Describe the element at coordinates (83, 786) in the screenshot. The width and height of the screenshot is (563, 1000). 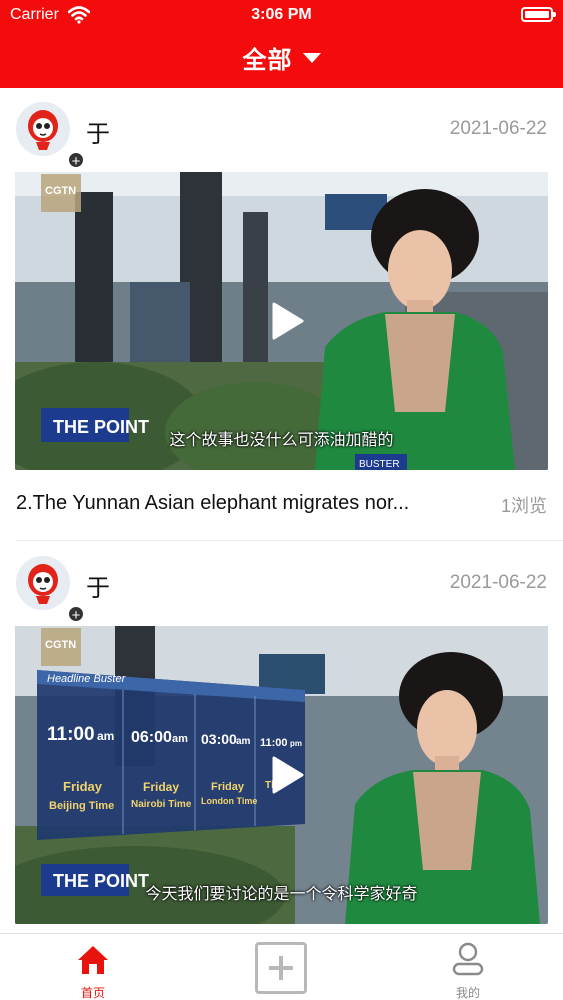
I see `clock-day-1: Friday` at that location.